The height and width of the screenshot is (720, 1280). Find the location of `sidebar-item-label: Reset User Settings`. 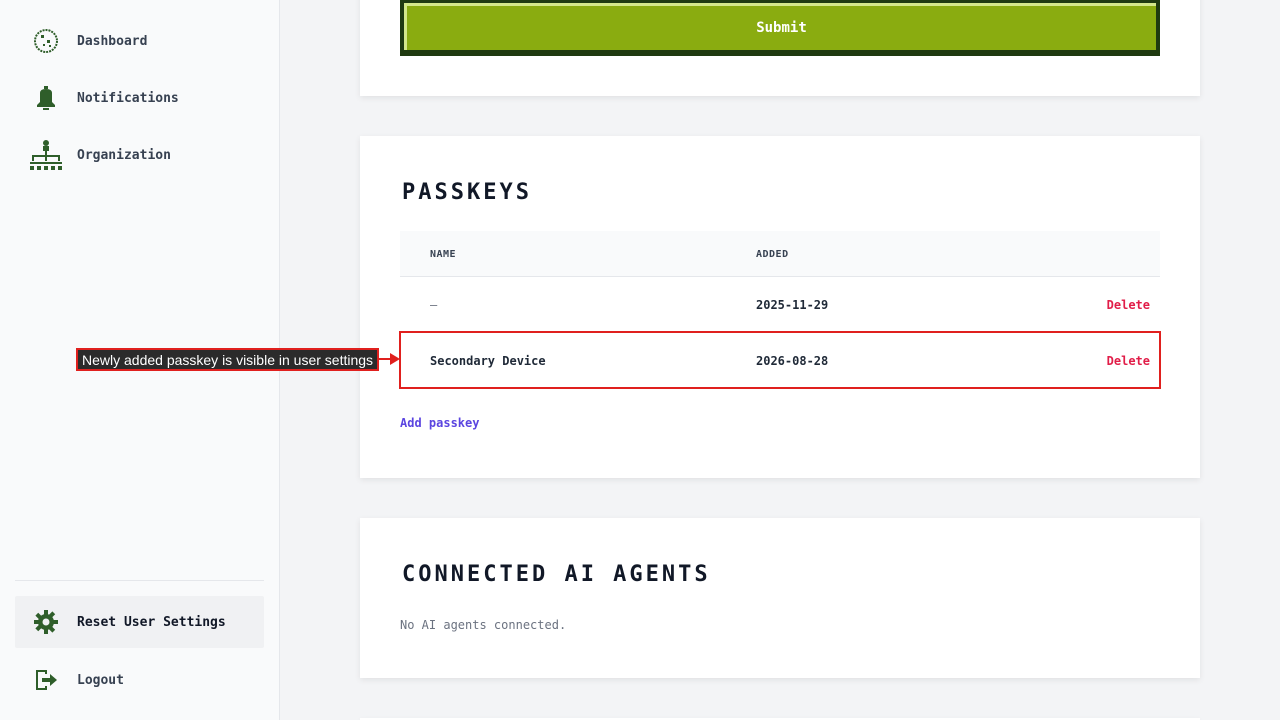

sidebar-item-label: Reset User Settings is located at coordinates (151, 622).